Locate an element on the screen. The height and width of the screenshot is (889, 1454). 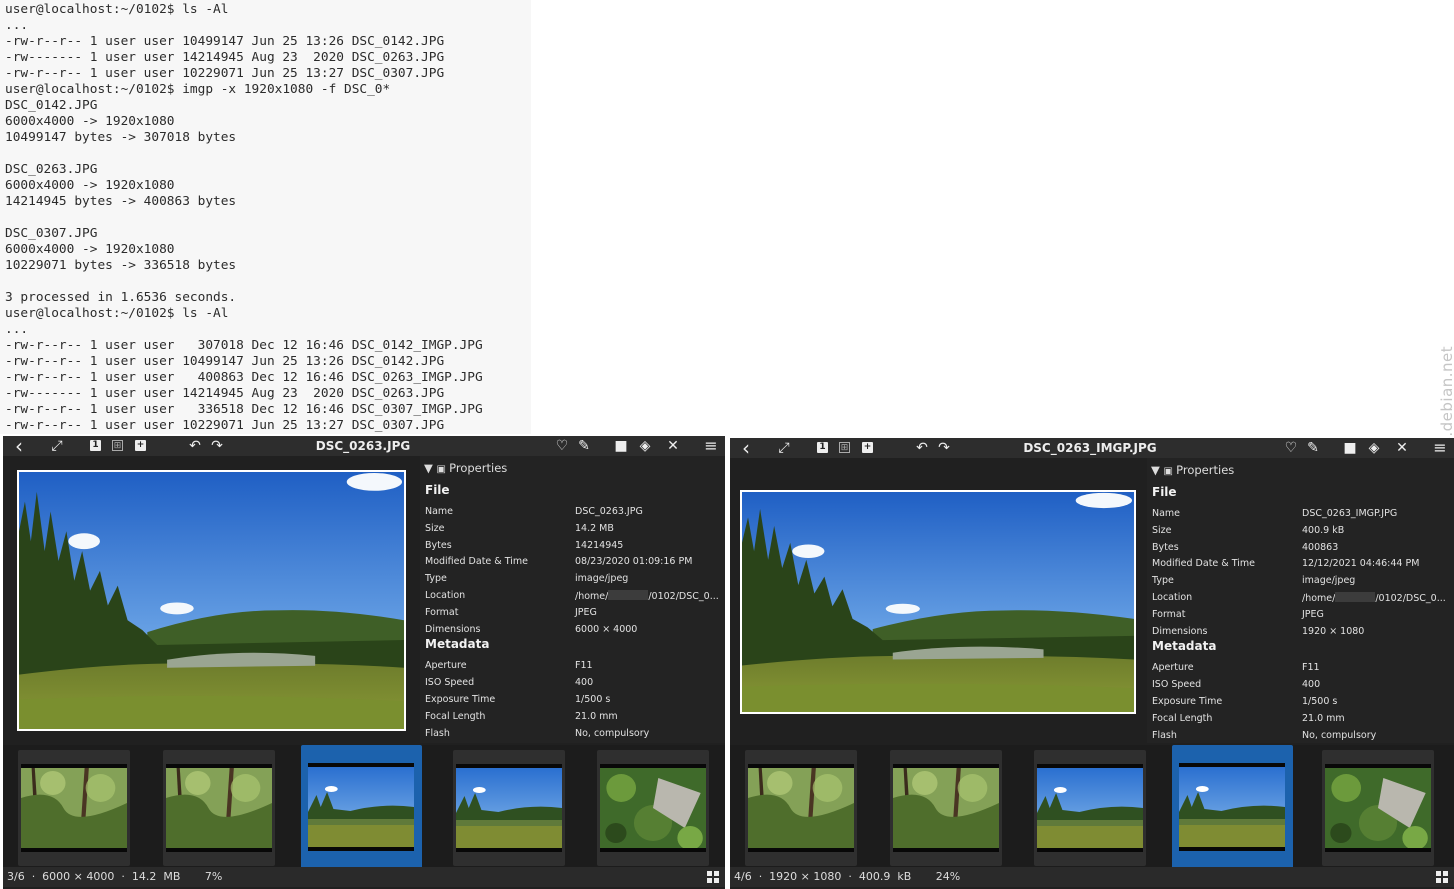
property-value-text: /home/ is located at coordinates (1319, 598).